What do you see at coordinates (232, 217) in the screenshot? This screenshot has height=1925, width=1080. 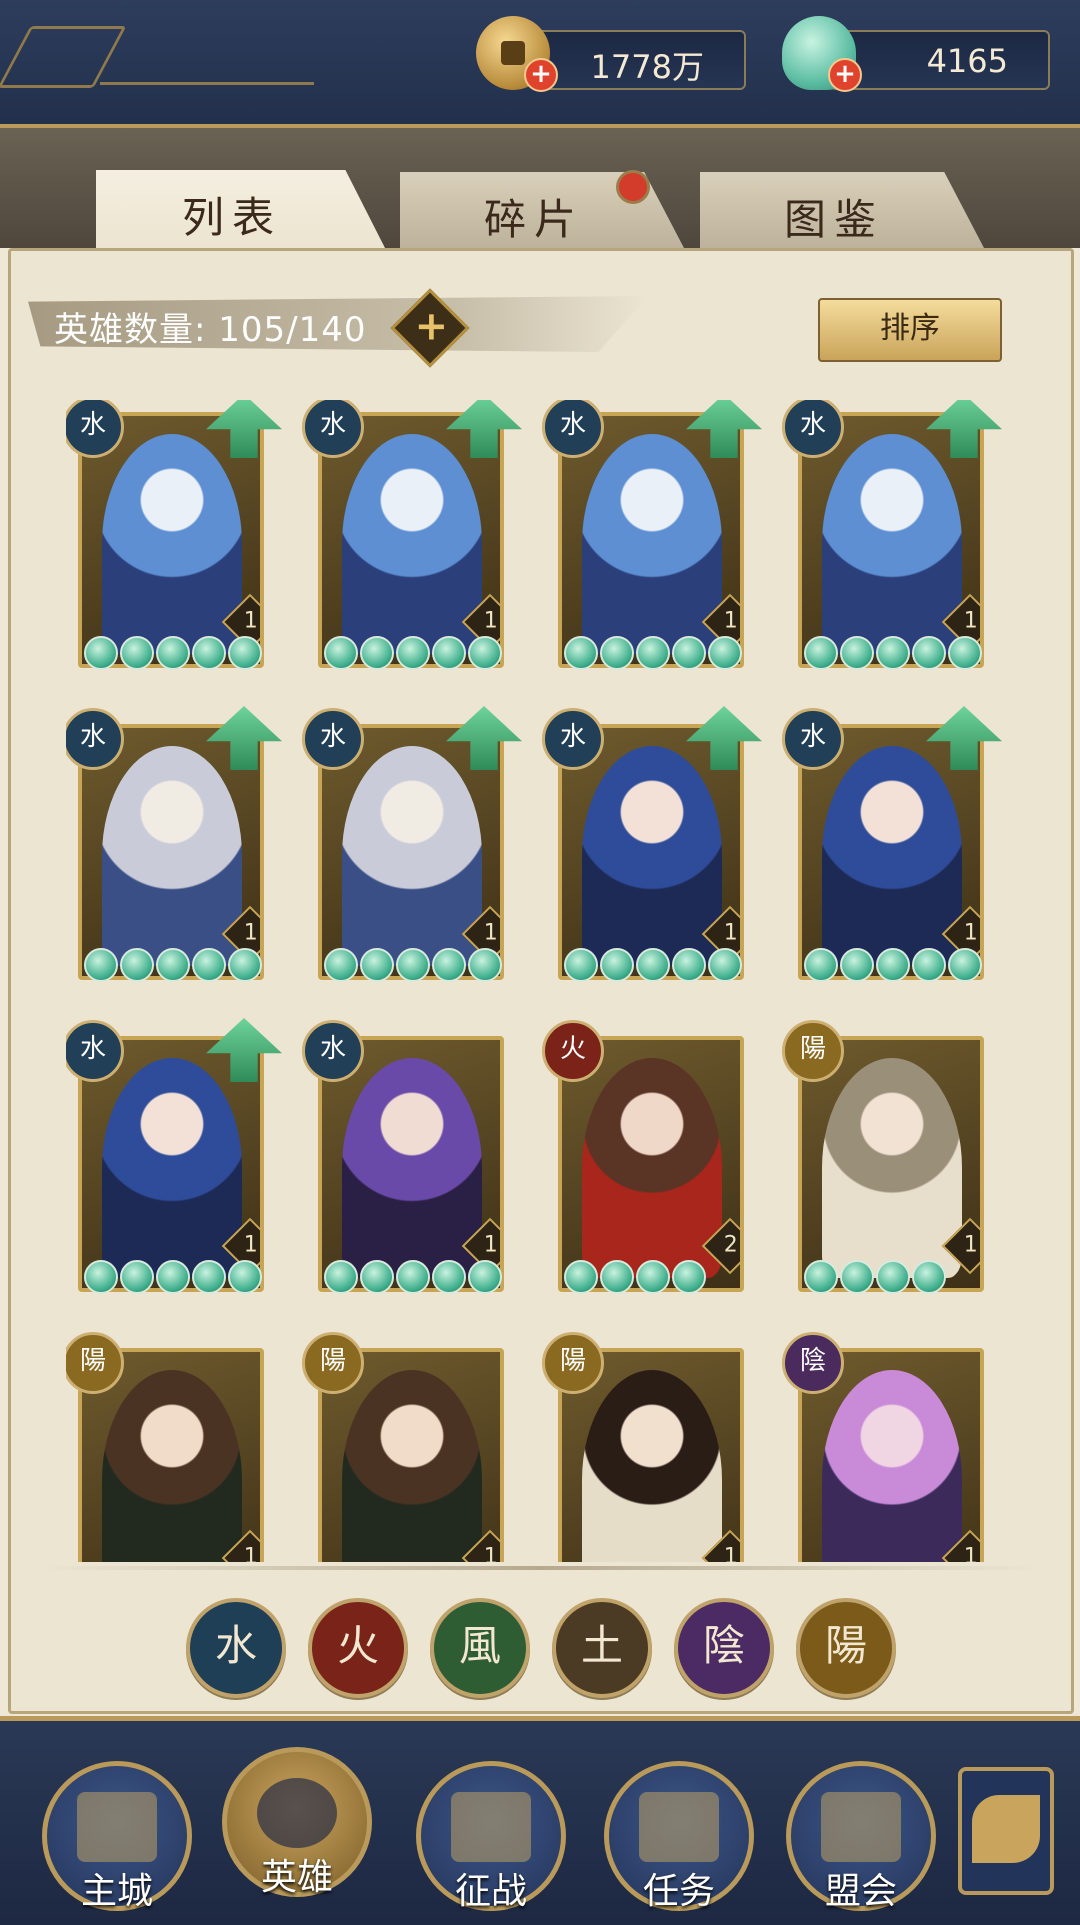 I see `tab-list-label: 列表` at bounding box center [232, 217].